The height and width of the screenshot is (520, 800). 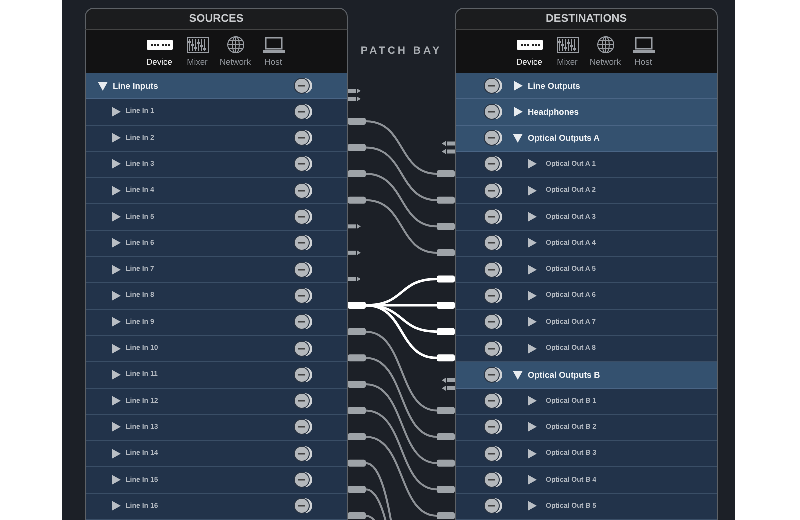 I want to click on group-row: Line Inputs, so click(x=216, y=86).